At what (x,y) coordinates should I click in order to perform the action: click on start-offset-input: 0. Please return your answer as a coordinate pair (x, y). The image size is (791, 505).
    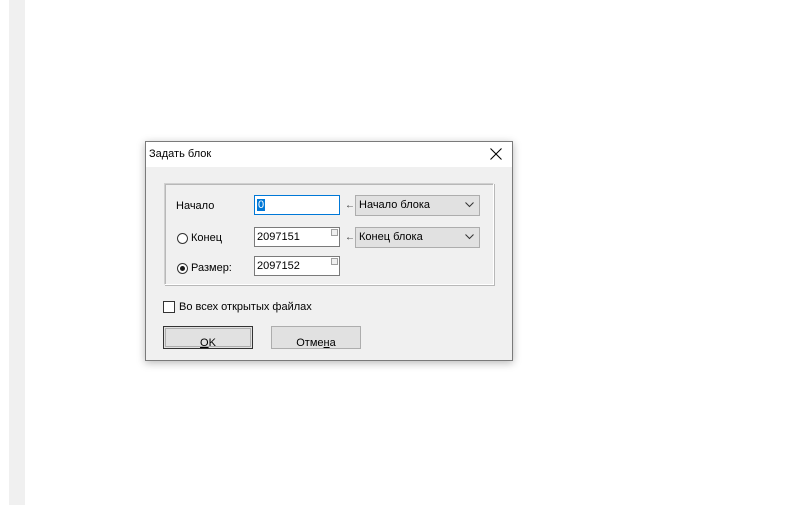
    Looking at the image, I should click on (297, 205).